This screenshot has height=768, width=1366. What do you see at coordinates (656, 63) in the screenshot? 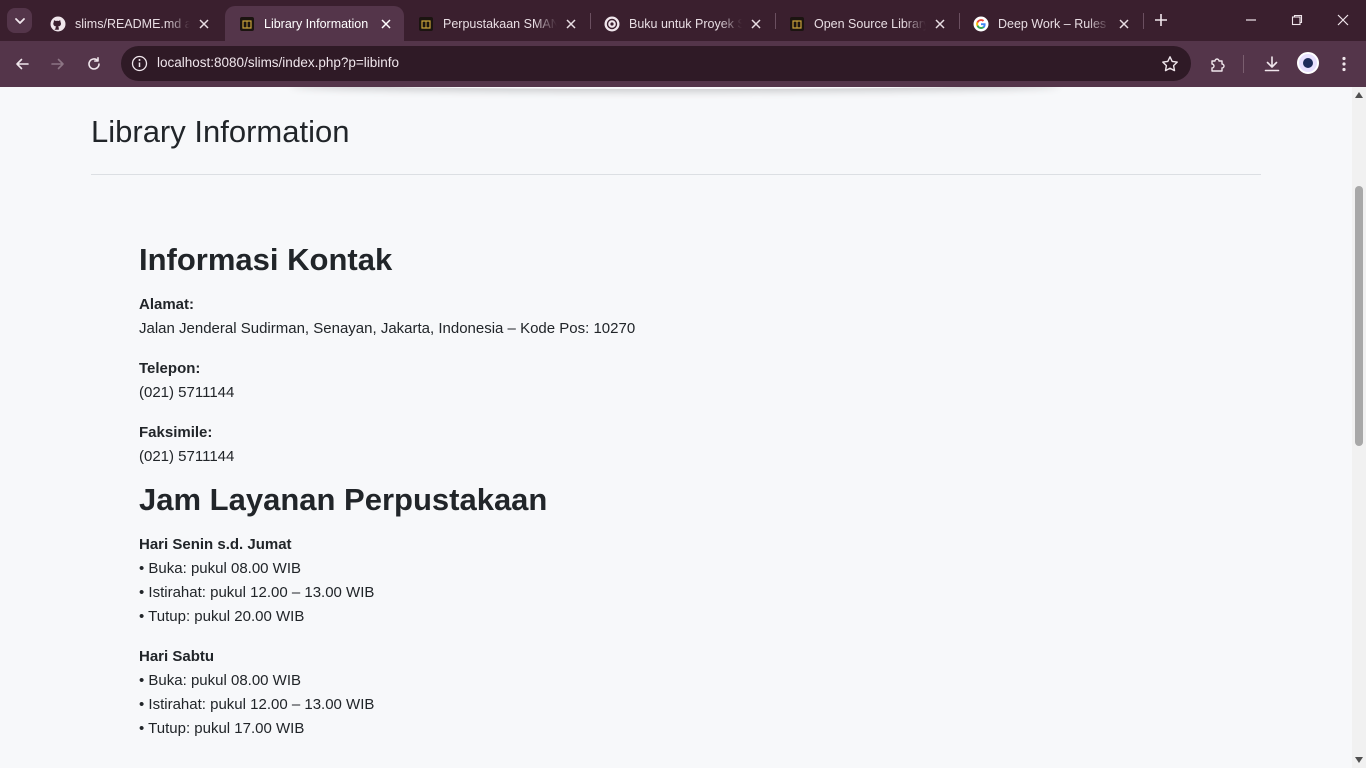
I see `address-bar: localhost:8080/slims/index.php?p=libinfo` at bounding box center [656, 63].